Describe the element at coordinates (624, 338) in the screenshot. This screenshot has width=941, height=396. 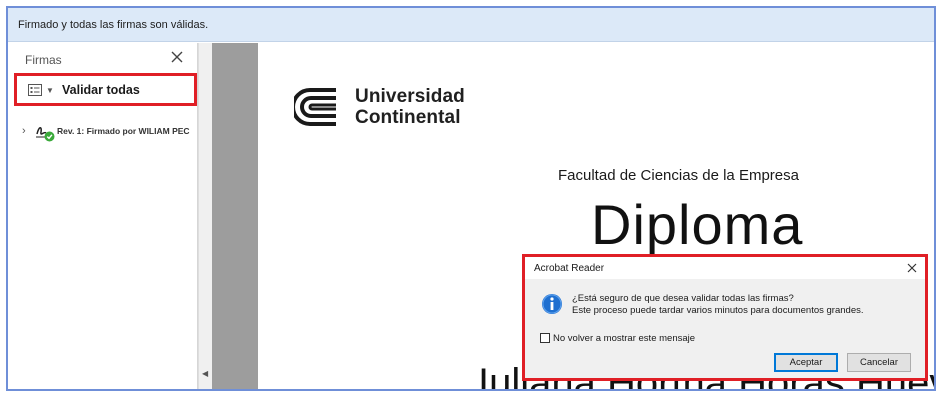
I see `dont-show-again-label: No volver a mostrar este mensaje` at that location.